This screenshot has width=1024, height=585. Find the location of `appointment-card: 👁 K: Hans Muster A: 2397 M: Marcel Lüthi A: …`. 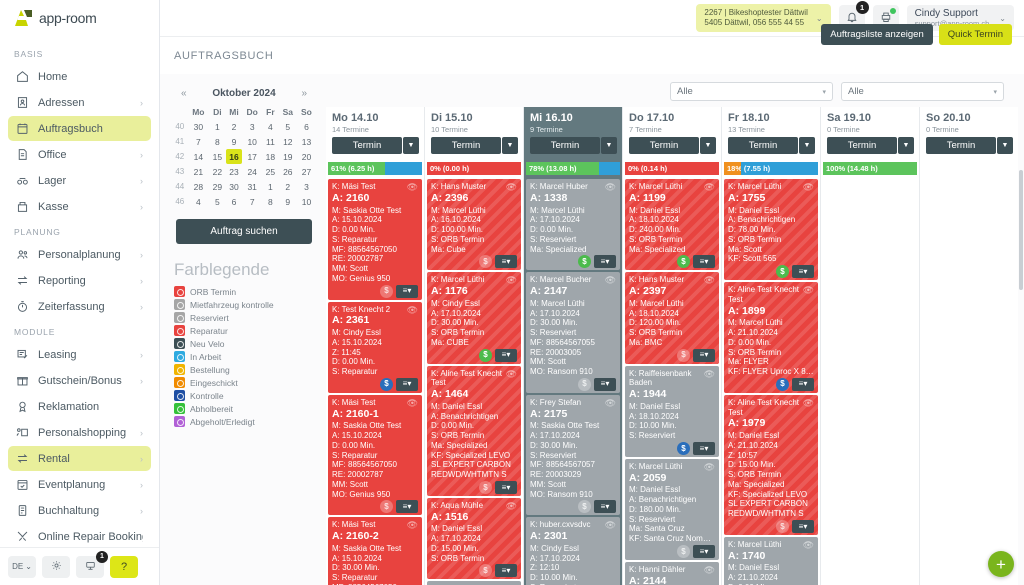

appointment-card: 👁 K: Hans Muster A: 2397 M: Marcel Lüthi A: … is located at coordinates (672, 318).